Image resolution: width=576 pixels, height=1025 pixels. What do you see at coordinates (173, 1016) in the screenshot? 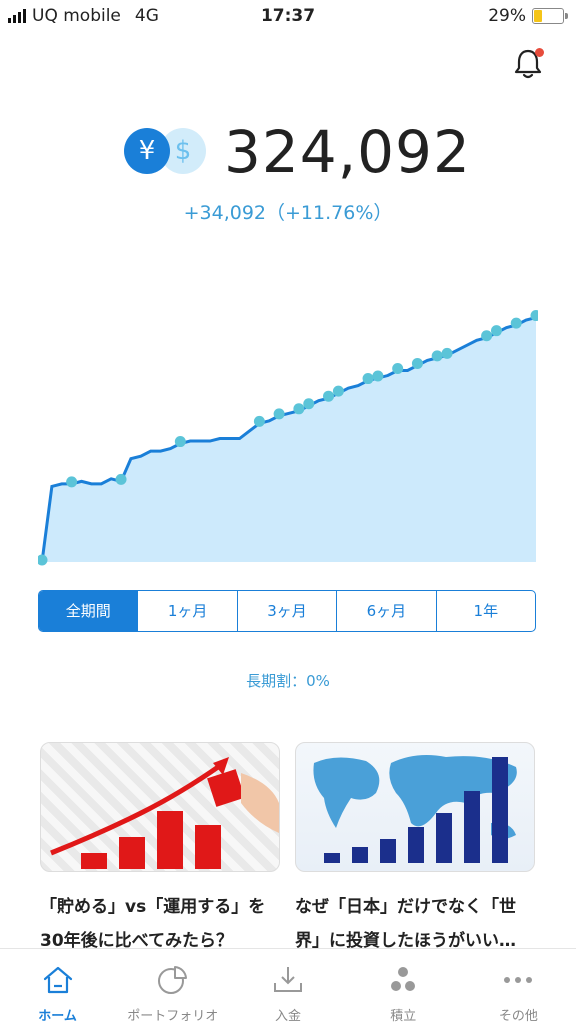
I see `tab-label: ポートフォリオ` at bounding box center [173, 1016].